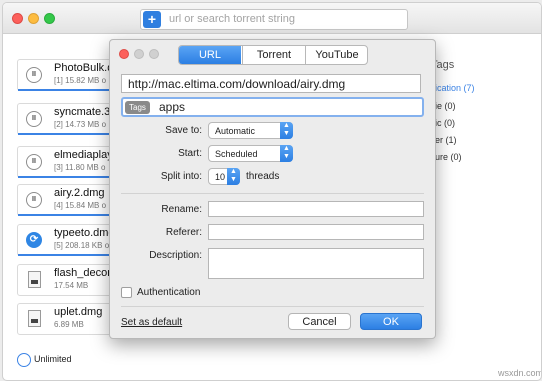 The width and height of the screenshot is (542, 381). I want to click on add-download-button: +, so click(152, 19).